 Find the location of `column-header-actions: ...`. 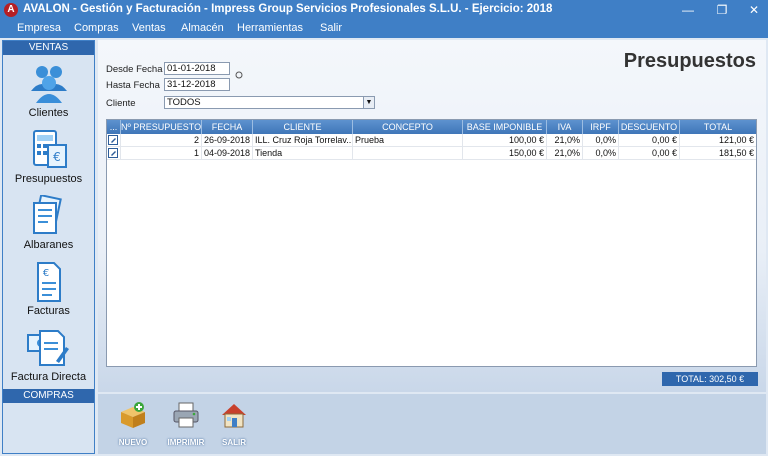

column-header-actions: ... is located at coordinates (114, 127).